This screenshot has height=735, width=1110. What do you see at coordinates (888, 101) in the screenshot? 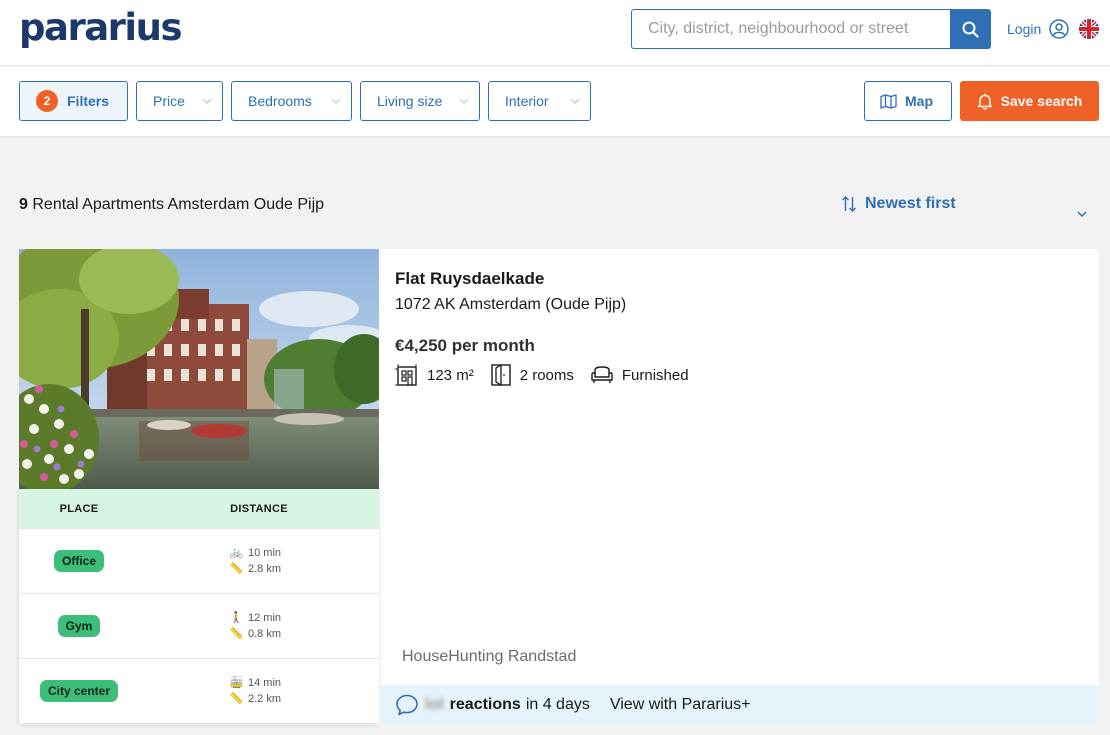
I see `map-icon` at bounding box center [888, 101].